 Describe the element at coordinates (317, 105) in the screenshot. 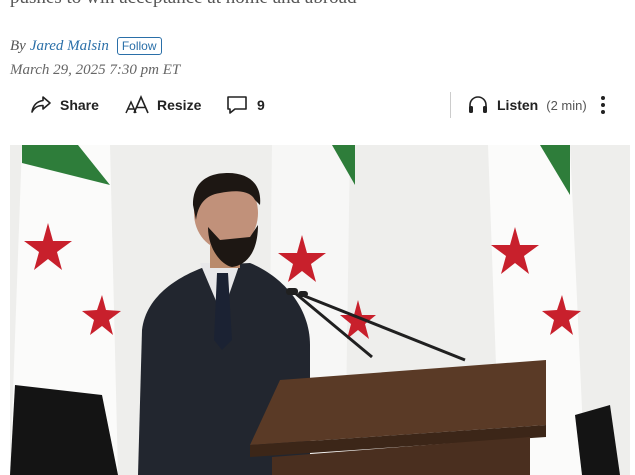

I see `article-toolbar: Share Resize 9 Listen (2 min)` at that location.